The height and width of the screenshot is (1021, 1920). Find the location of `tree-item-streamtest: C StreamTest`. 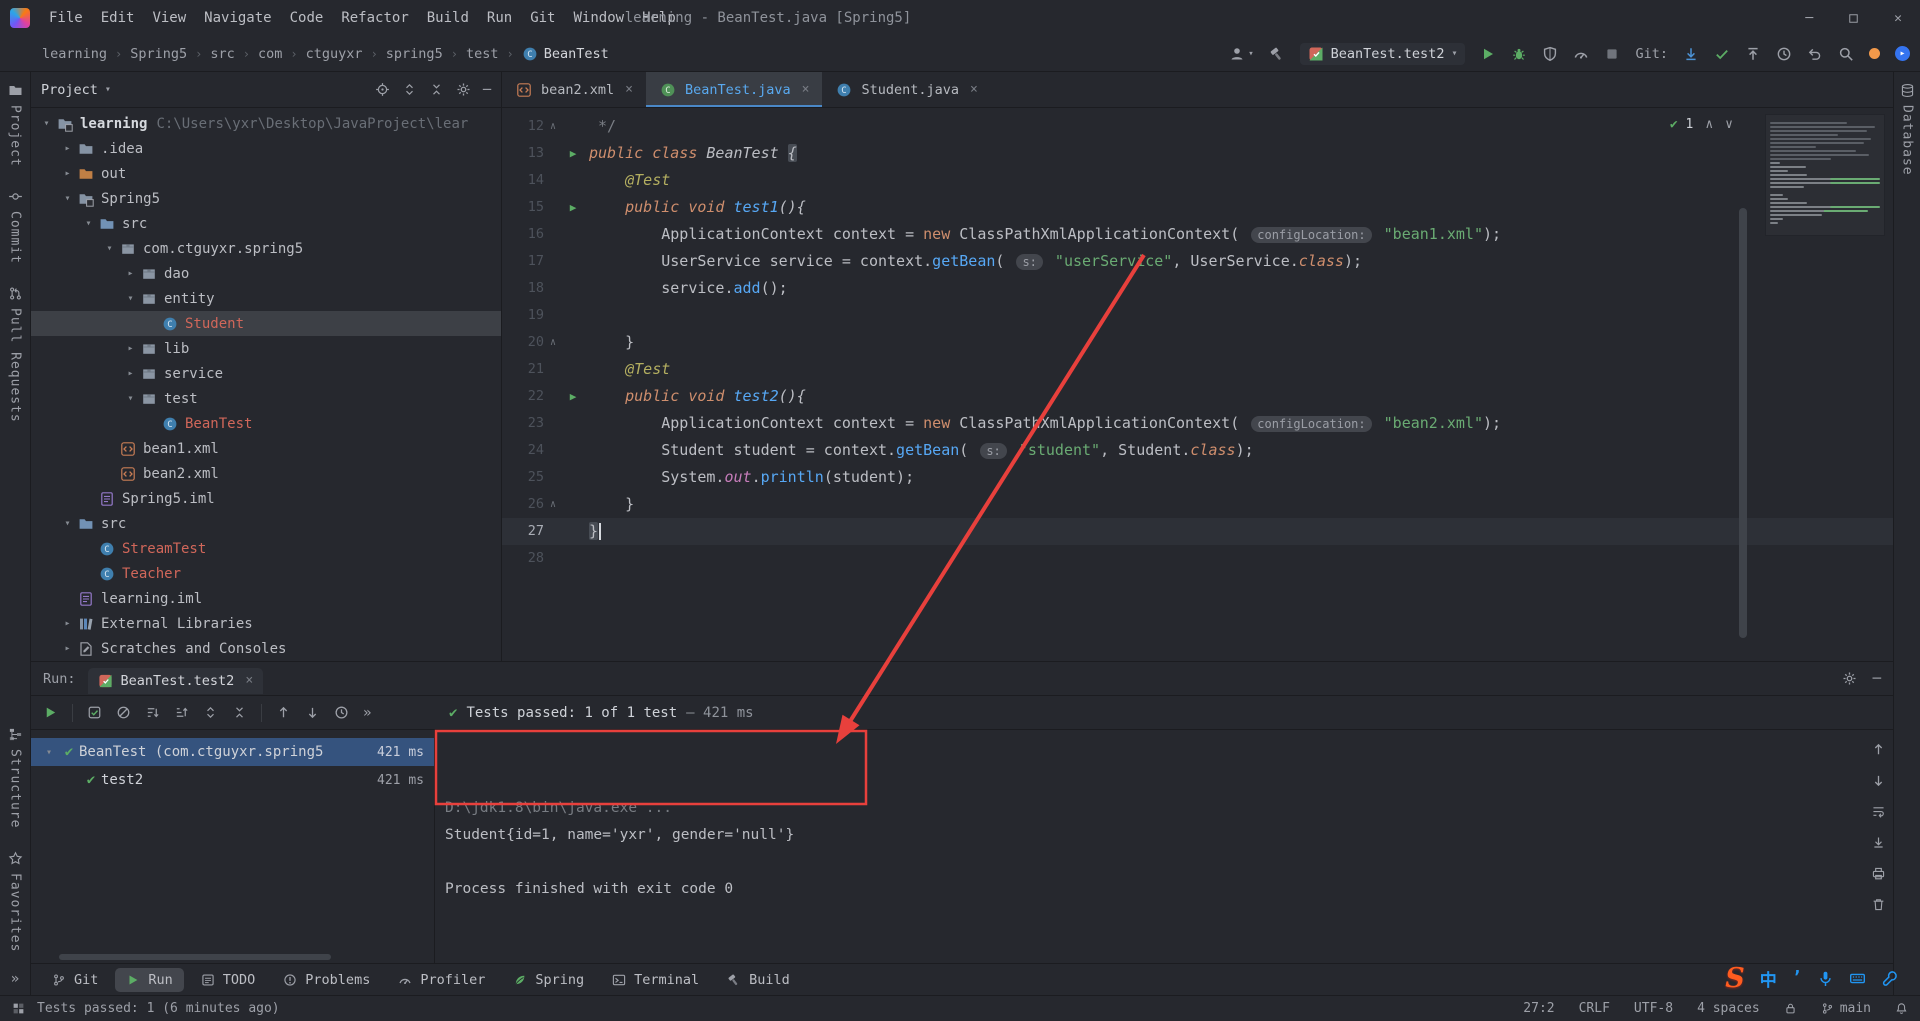

tree-item-streamtest: C StreamTest is located at coordinates (266, 548).